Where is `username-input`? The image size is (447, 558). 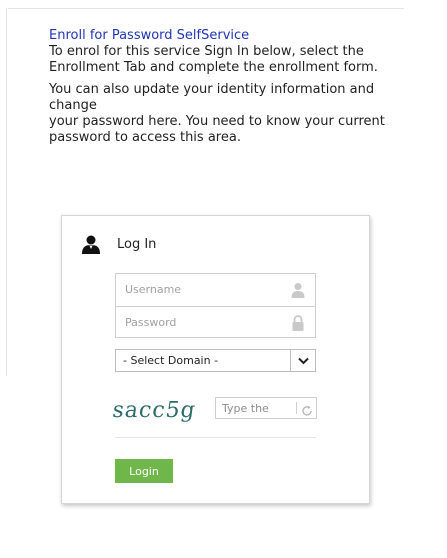
username-input is located at coordinates (200, 289).